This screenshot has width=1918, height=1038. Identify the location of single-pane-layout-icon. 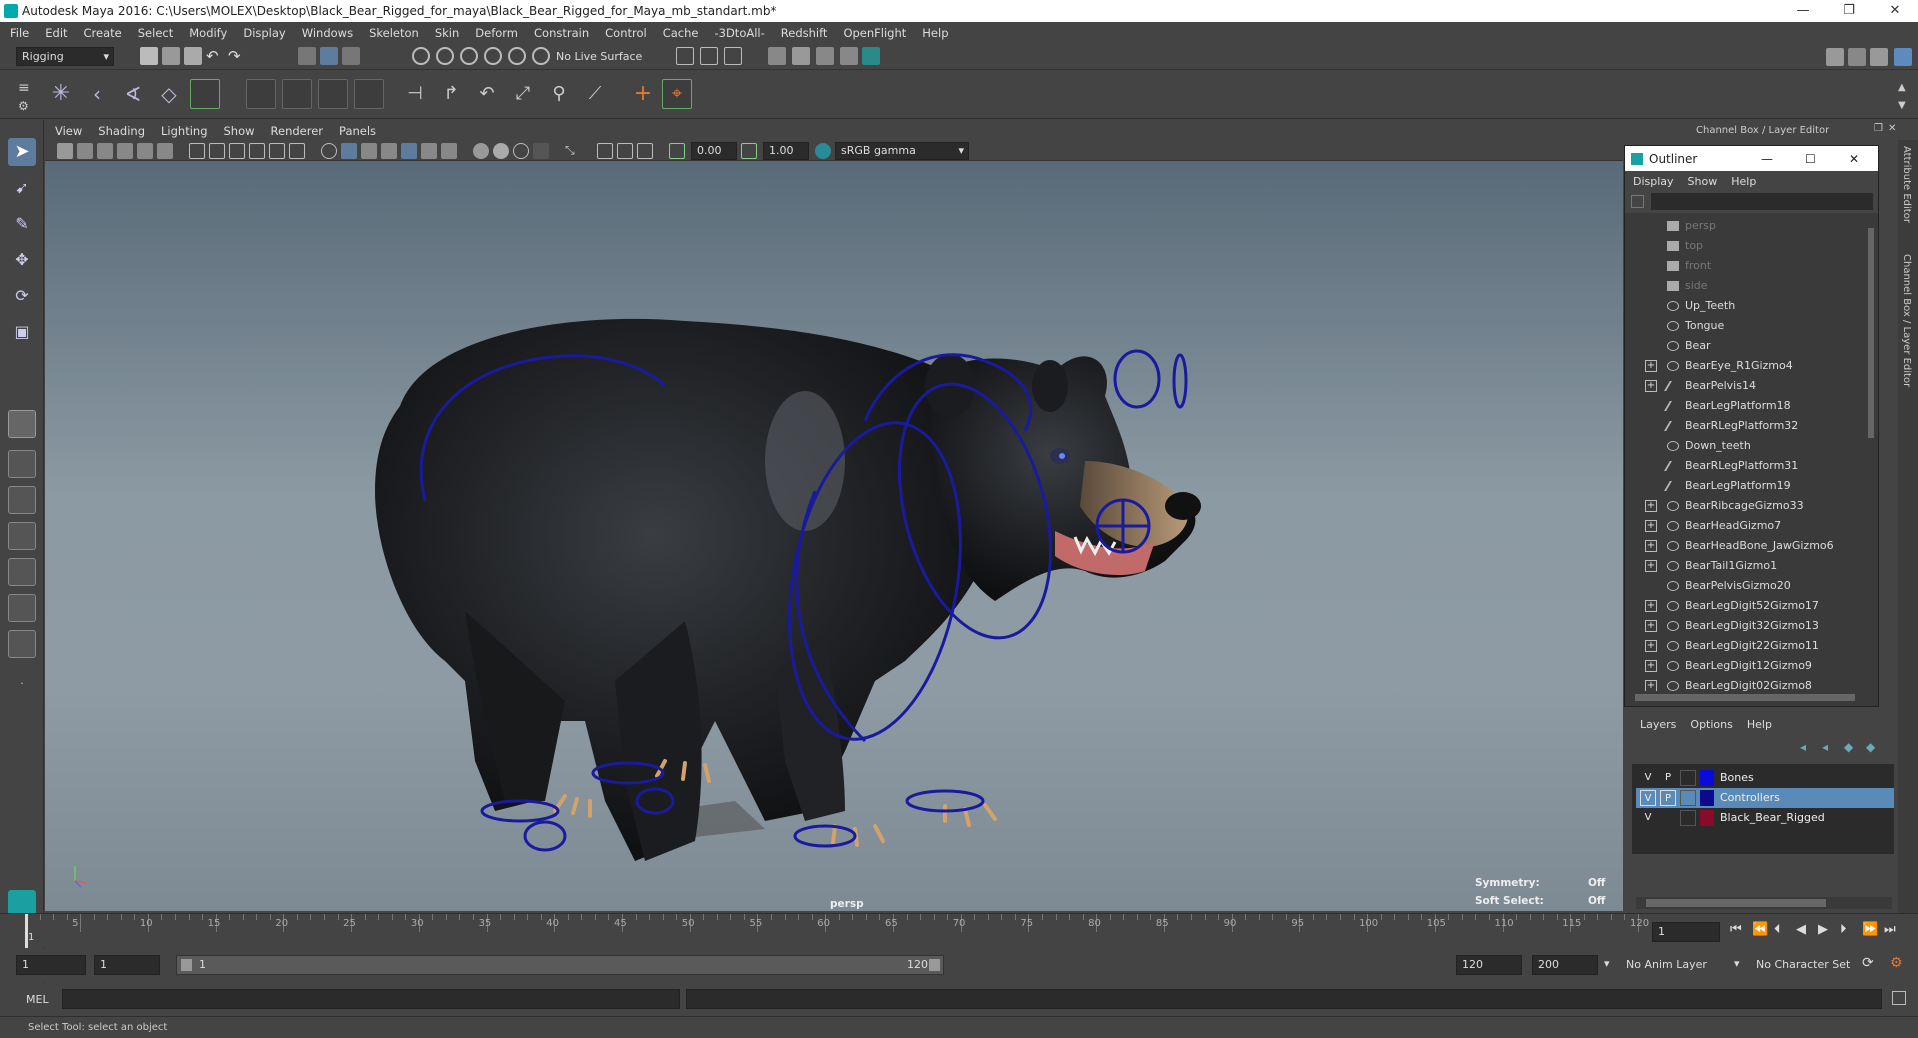
(22, 424).